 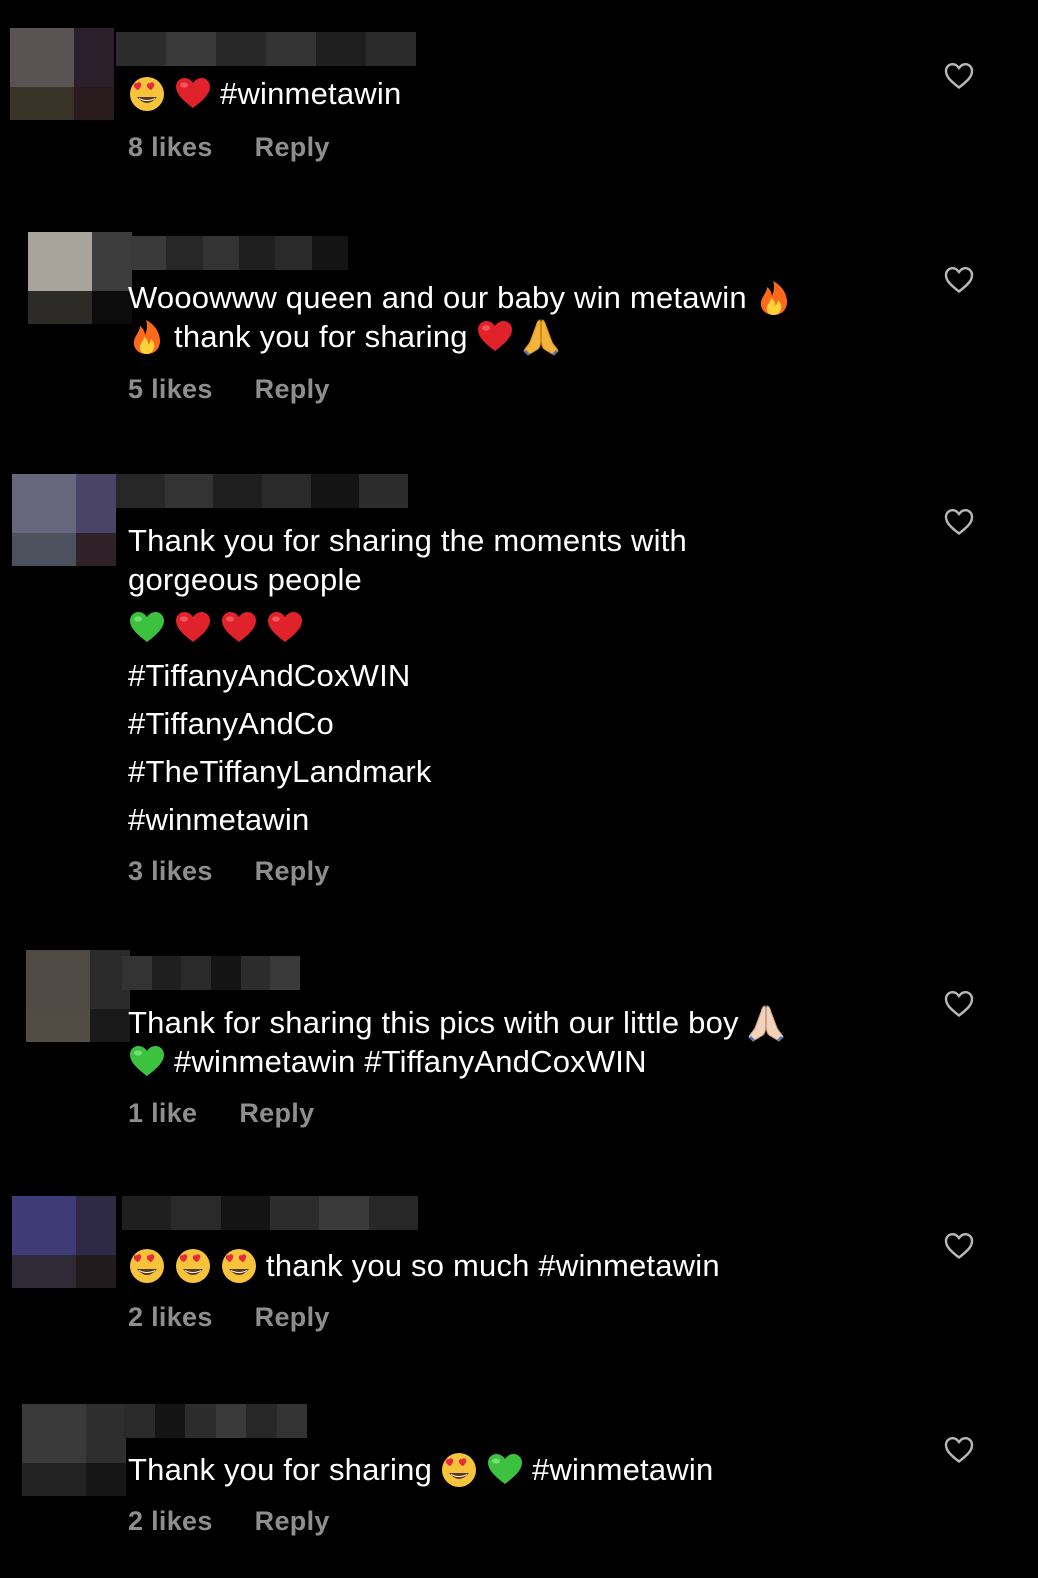 I want to click on like-count: 8 likes, so click(x=170, y=147).